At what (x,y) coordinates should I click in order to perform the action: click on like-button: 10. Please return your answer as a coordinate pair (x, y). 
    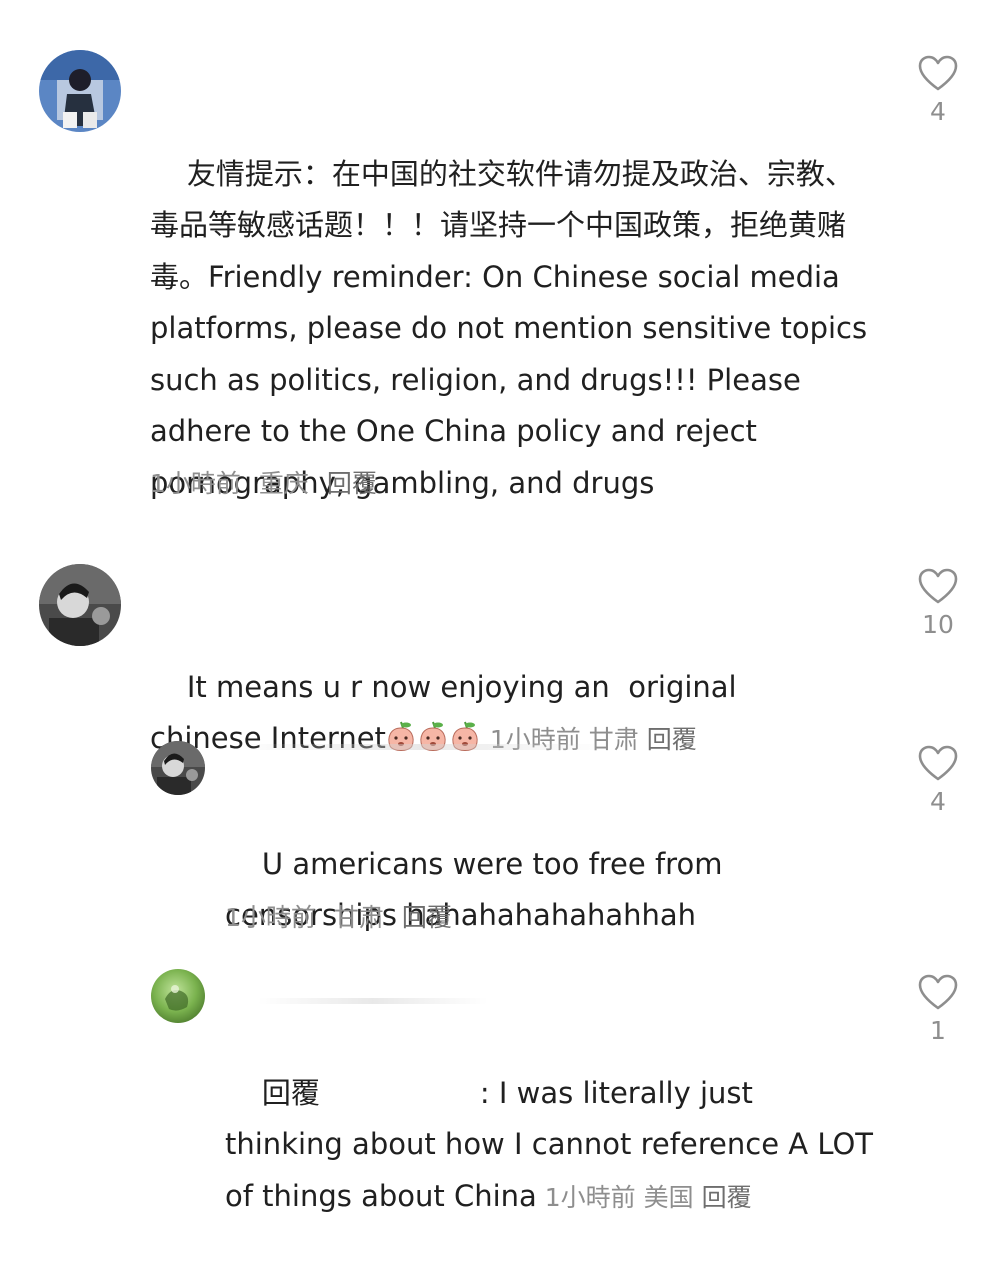
    Looking at the image, I should click on (938, 604).